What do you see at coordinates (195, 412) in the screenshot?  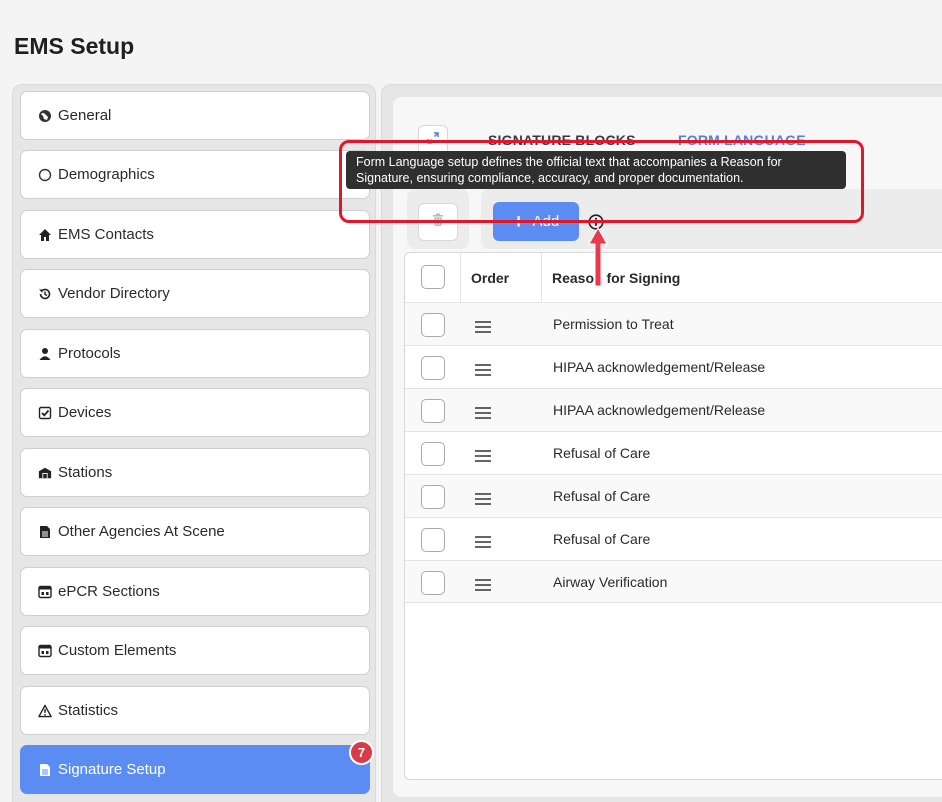 I see `sidebar-item-devices: Devices` at bounding box center [195, 412].